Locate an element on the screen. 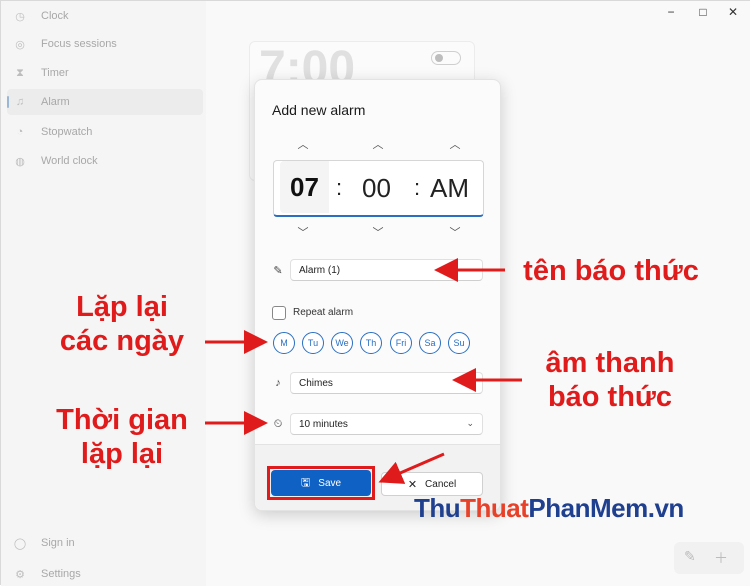  bell-icon: ♫ is located at coordinates (20, 102).